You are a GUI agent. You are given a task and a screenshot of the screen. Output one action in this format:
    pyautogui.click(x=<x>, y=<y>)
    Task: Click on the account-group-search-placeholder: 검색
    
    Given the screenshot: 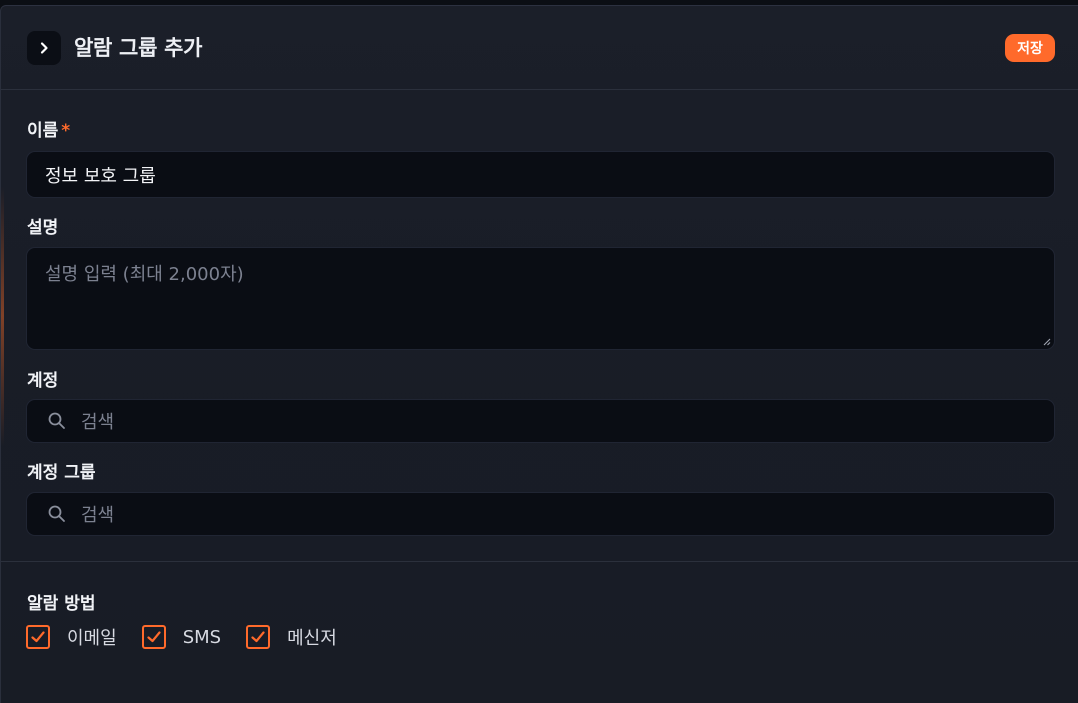 What is the action you would take?
    pyautogui.click(x=98, y=515)
    